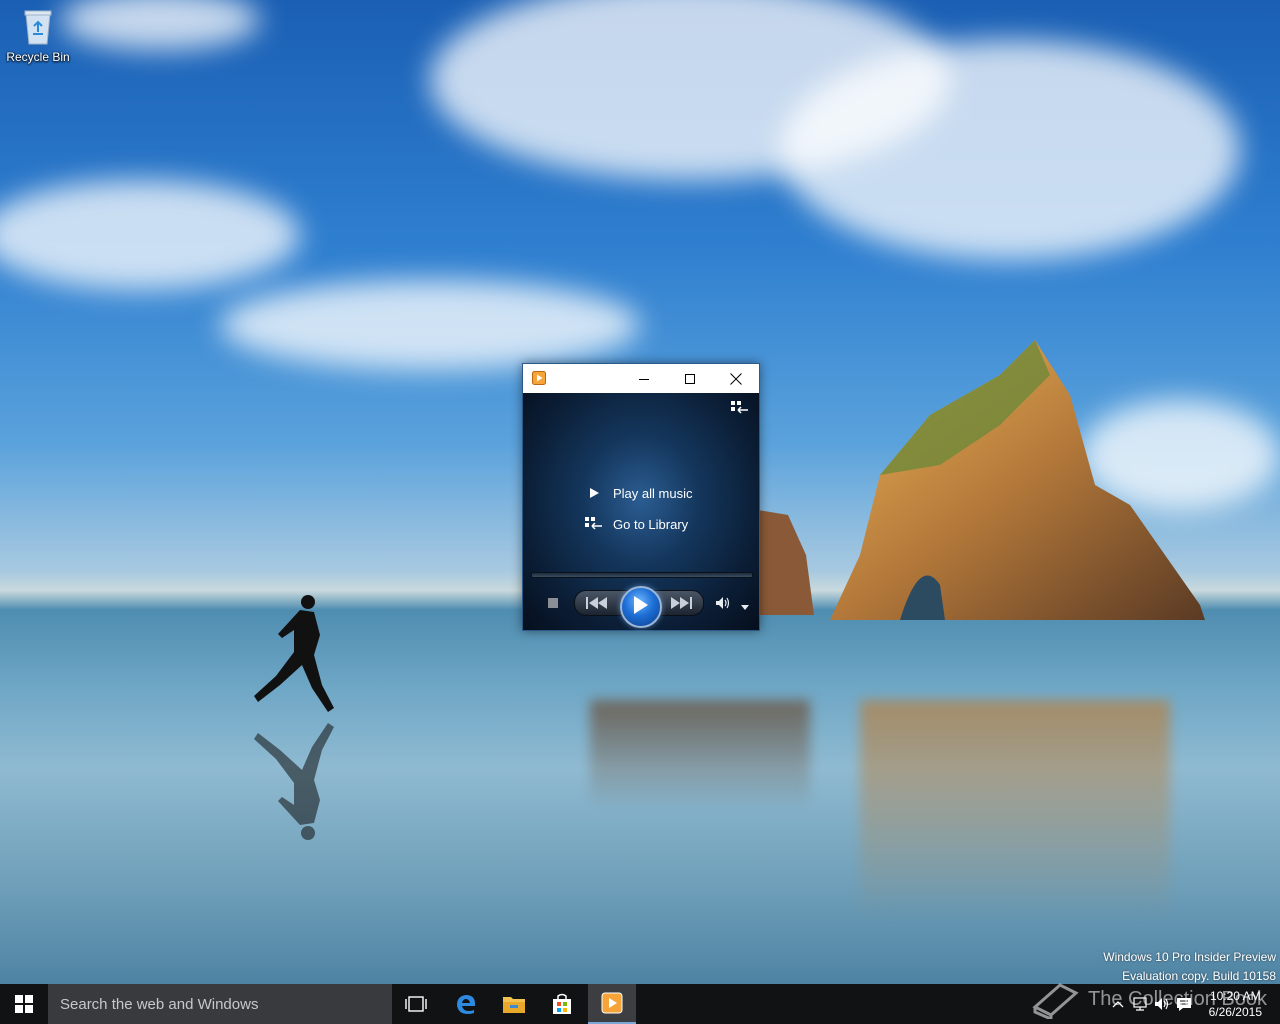  I want to click on recycle-bin-icon, so click(38, 27).